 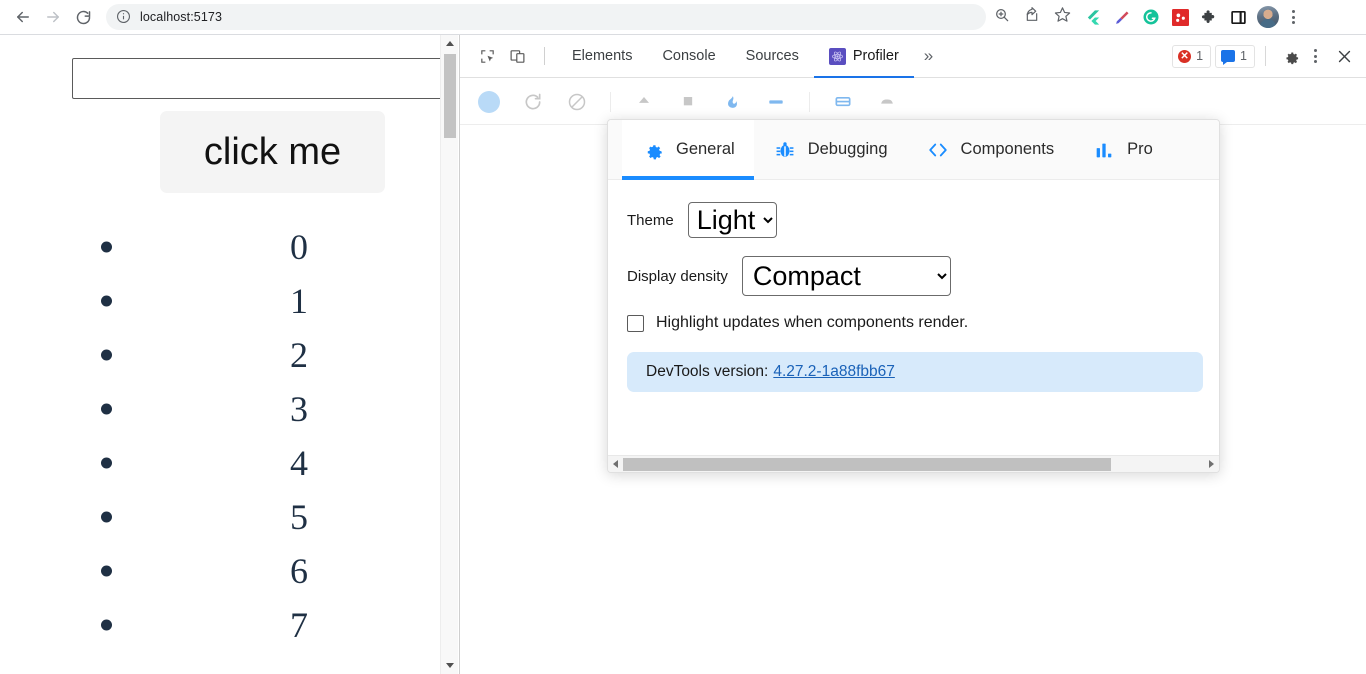 What do you see at coordinates (299, 247) in the screenshot?
I see `list-item-value: 0` at bounding box center [299, 247].